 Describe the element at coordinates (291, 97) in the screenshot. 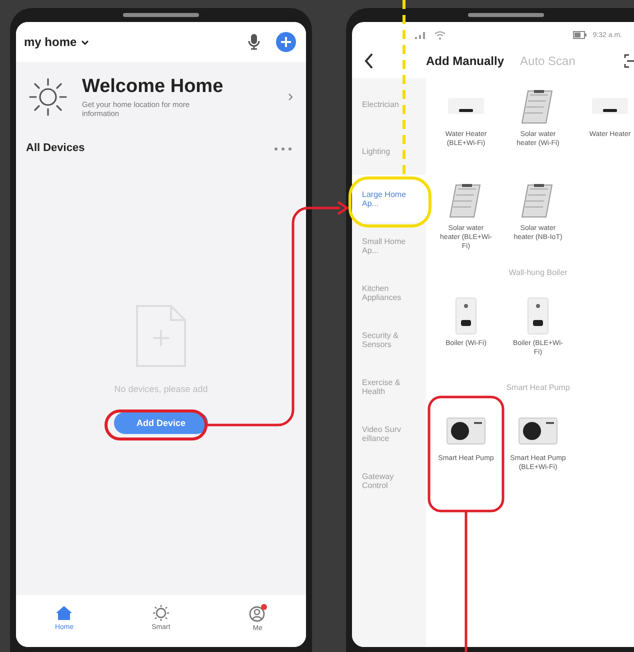

I see `chevron-icon` at that location.